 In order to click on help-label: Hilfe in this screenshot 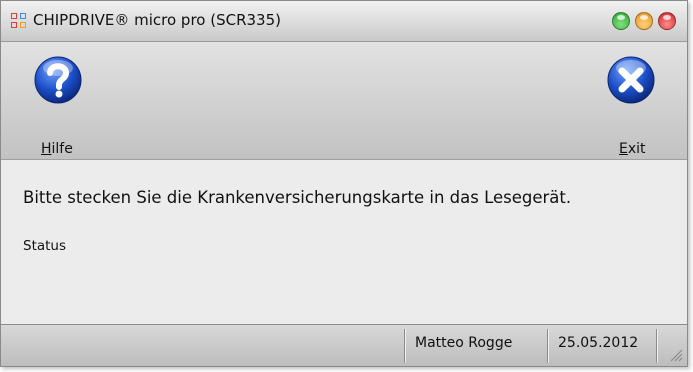, I will do `click(57, 149)`.